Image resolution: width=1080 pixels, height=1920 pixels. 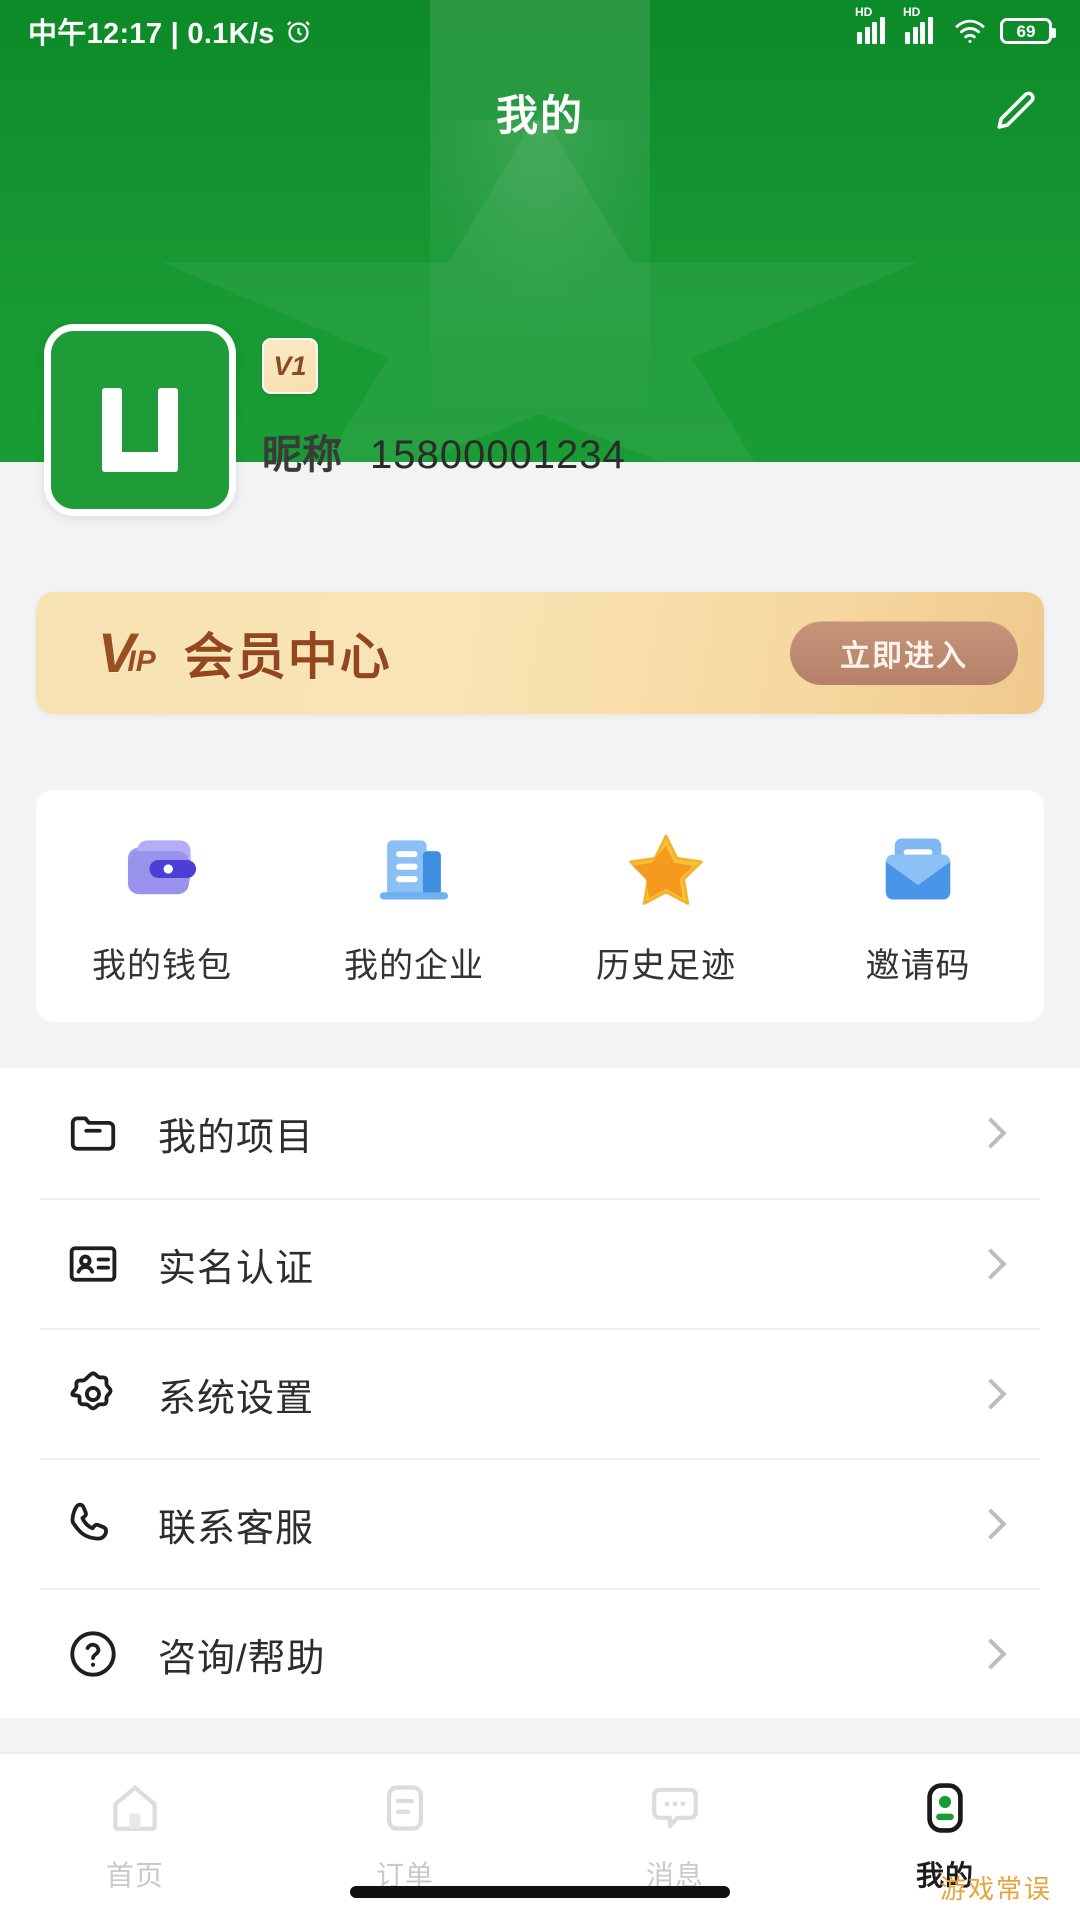 I want to click on profile-icon, so click(x=945, y=1808).